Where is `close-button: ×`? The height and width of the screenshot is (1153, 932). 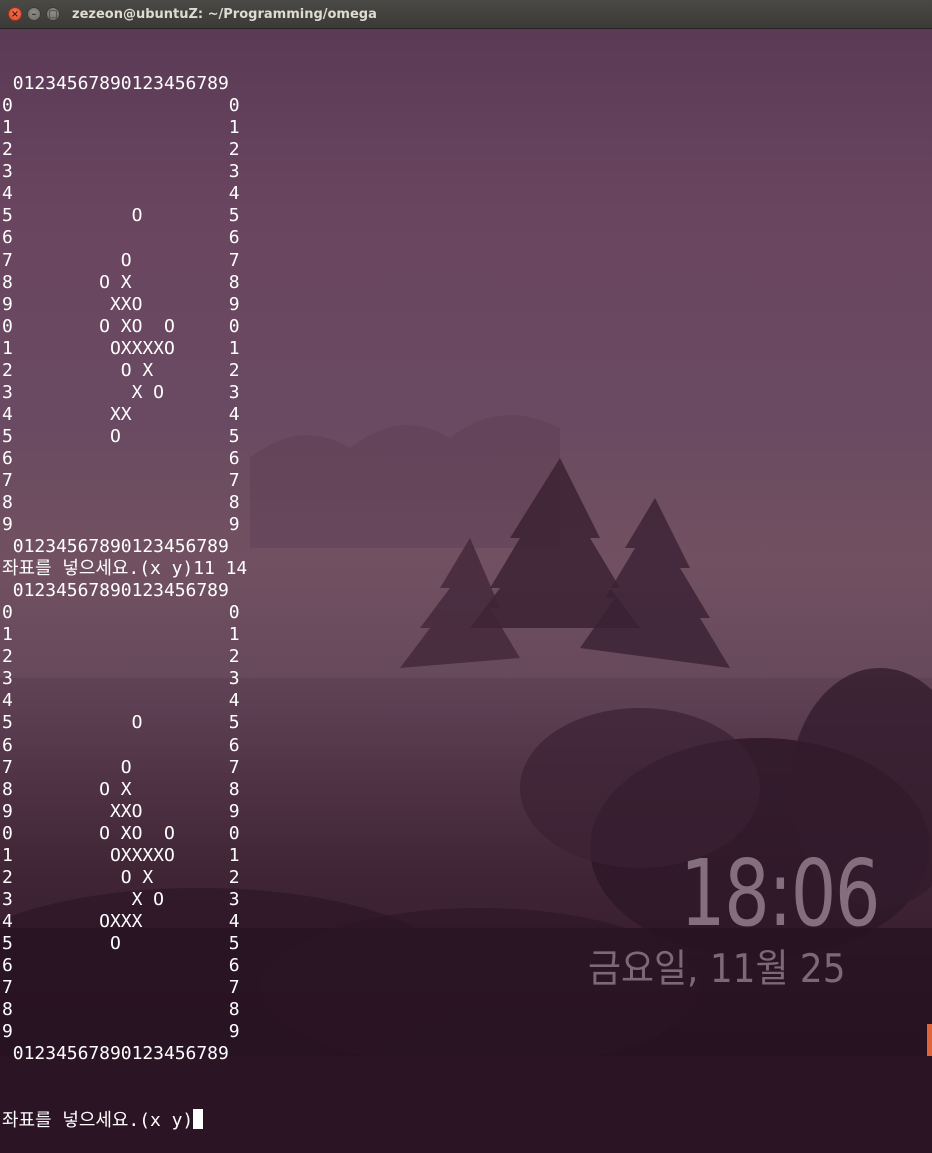
close-button: × is located at coordinates (15, 14).